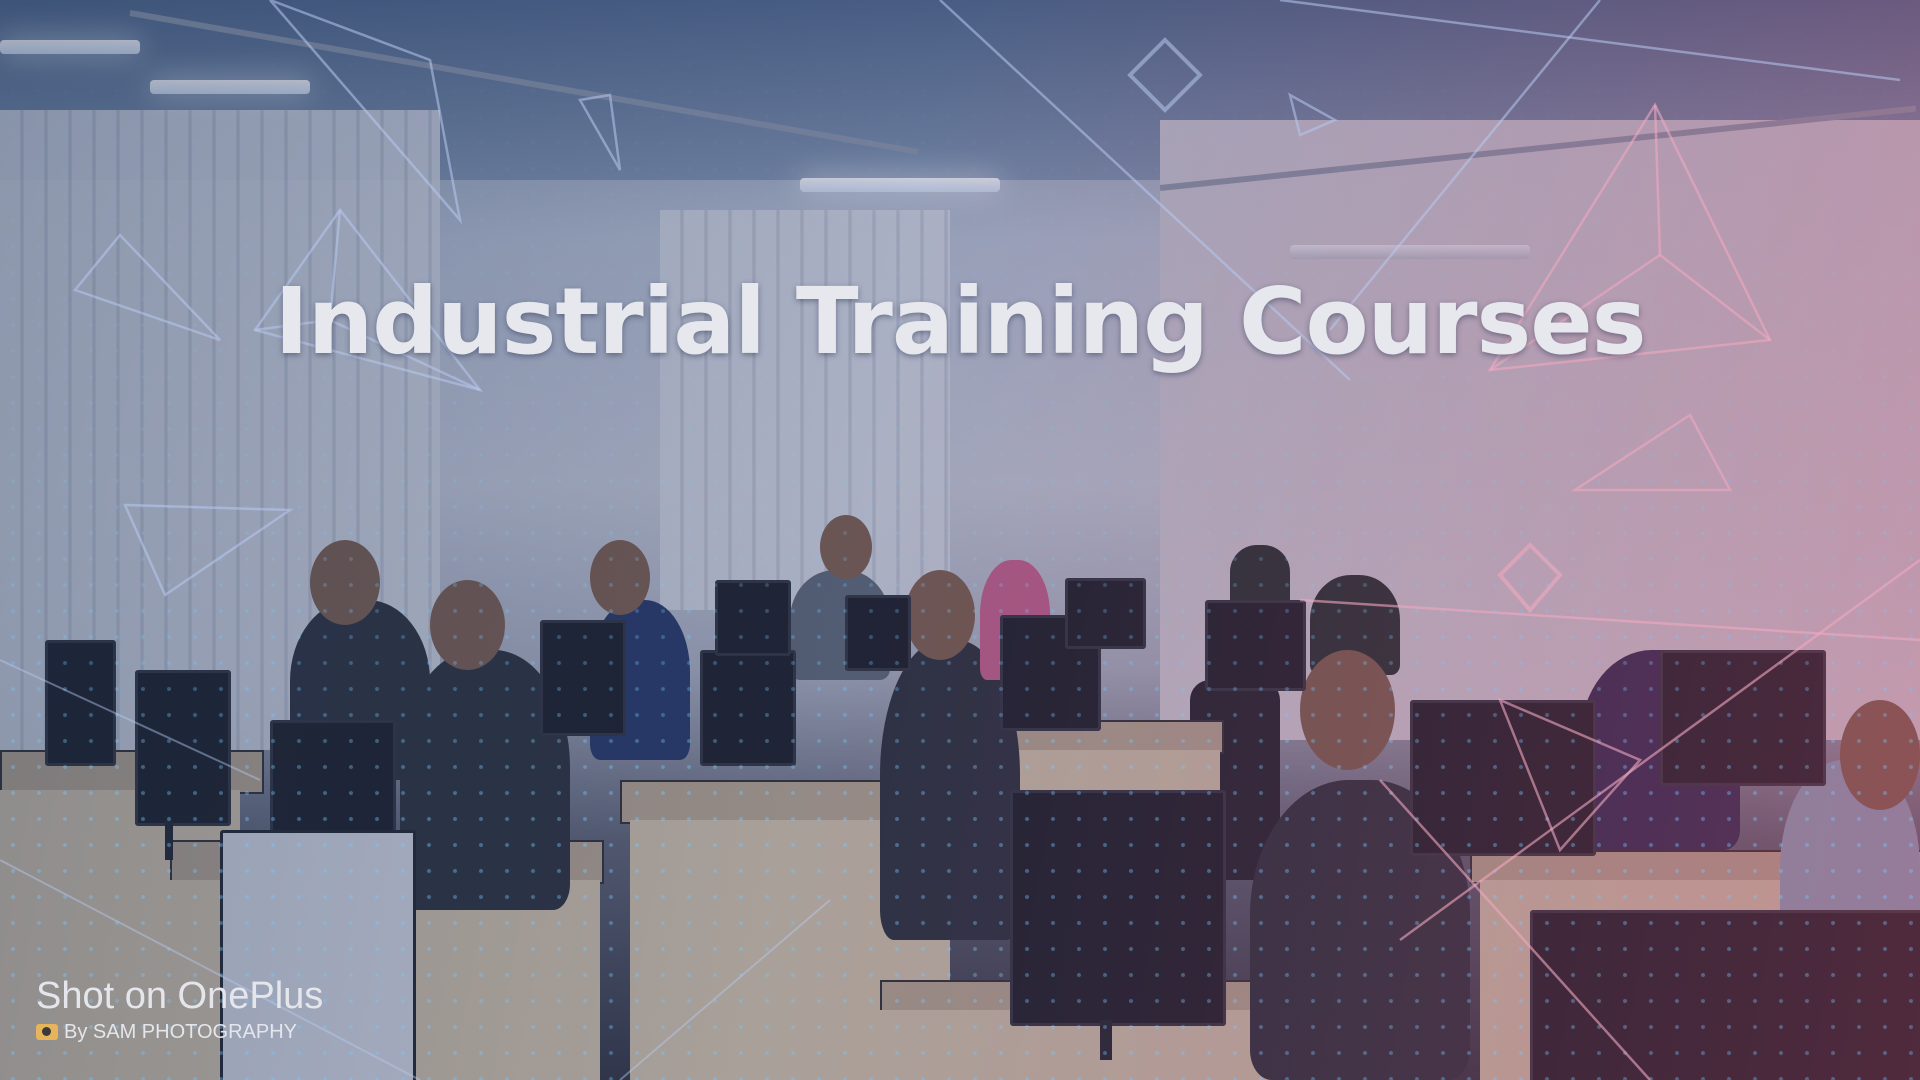 The height and width of the screenshot is (1080, 1920). I want to click on watermark-device-text: Shot on OnePlus, so click(180, 996).